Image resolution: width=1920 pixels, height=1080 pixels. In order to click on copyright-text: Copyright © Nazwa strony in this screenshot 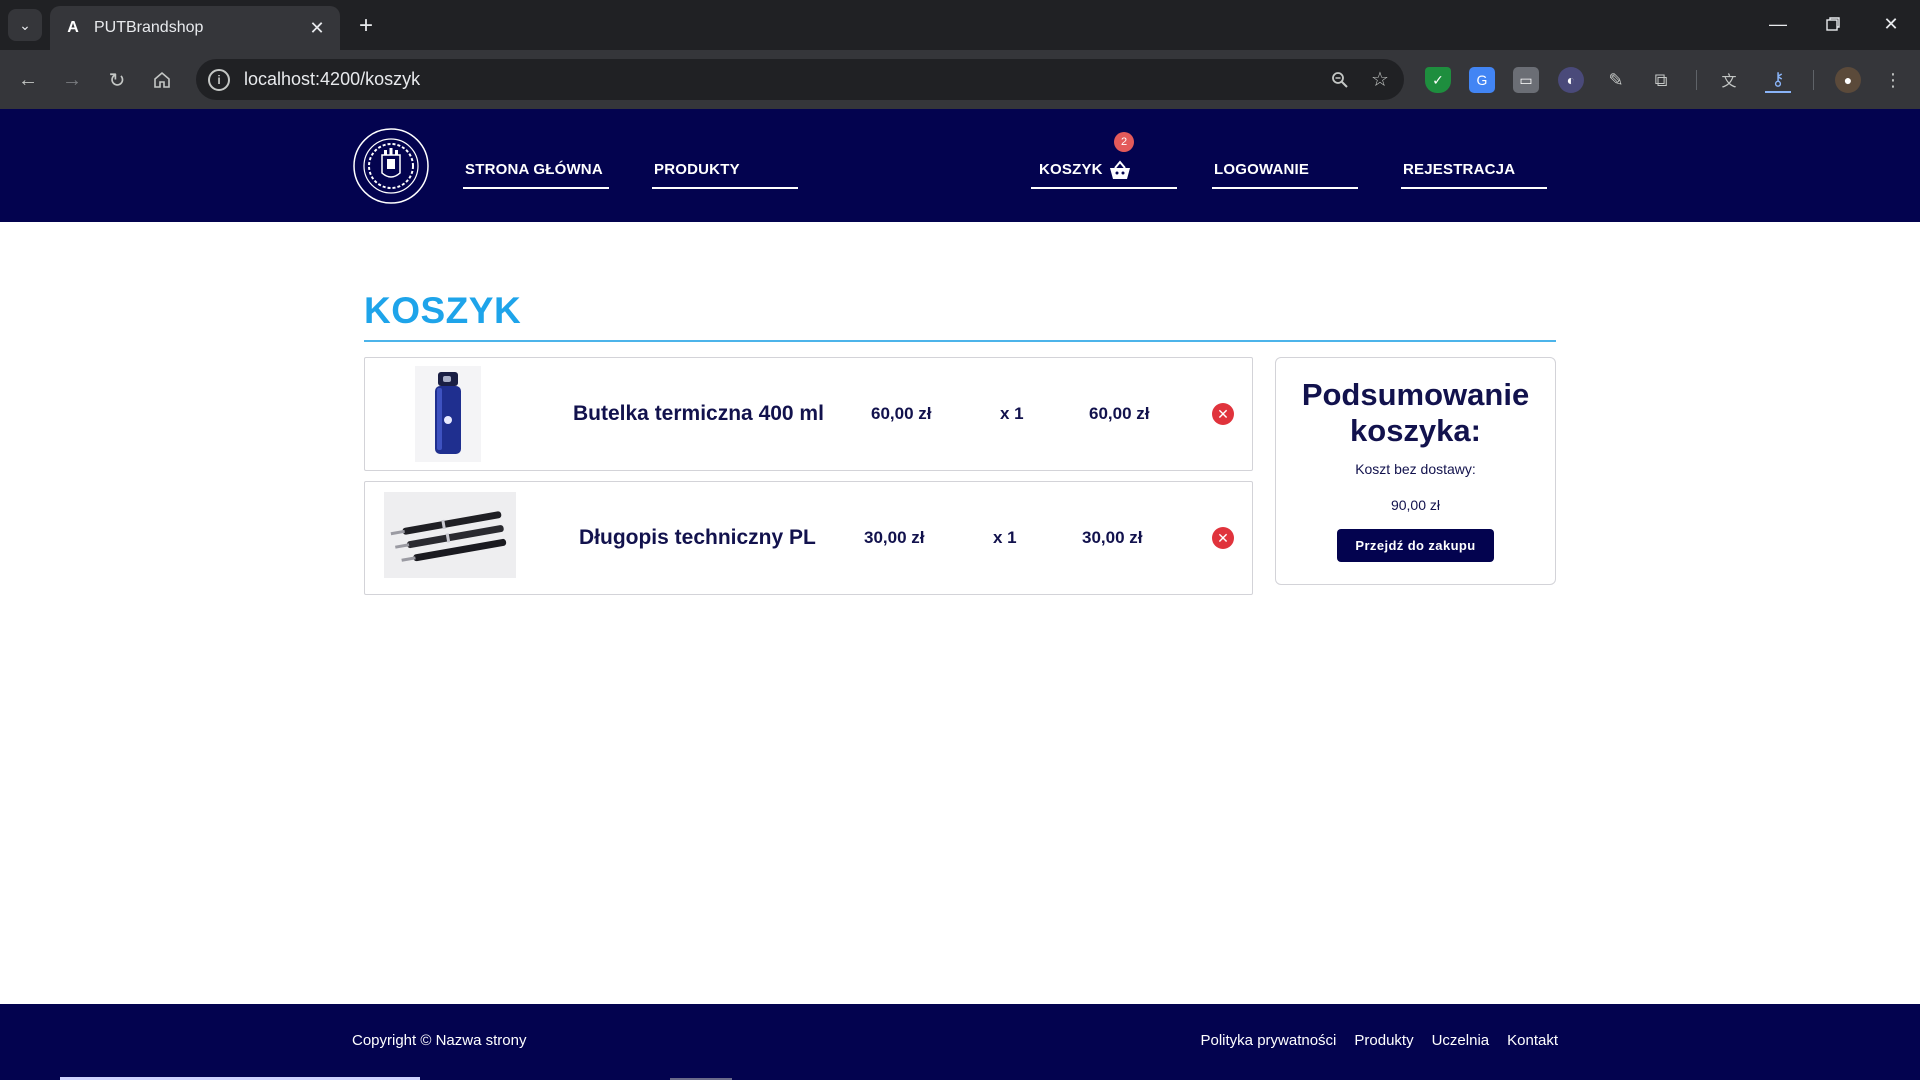, I will do `click(439, 1040)`.